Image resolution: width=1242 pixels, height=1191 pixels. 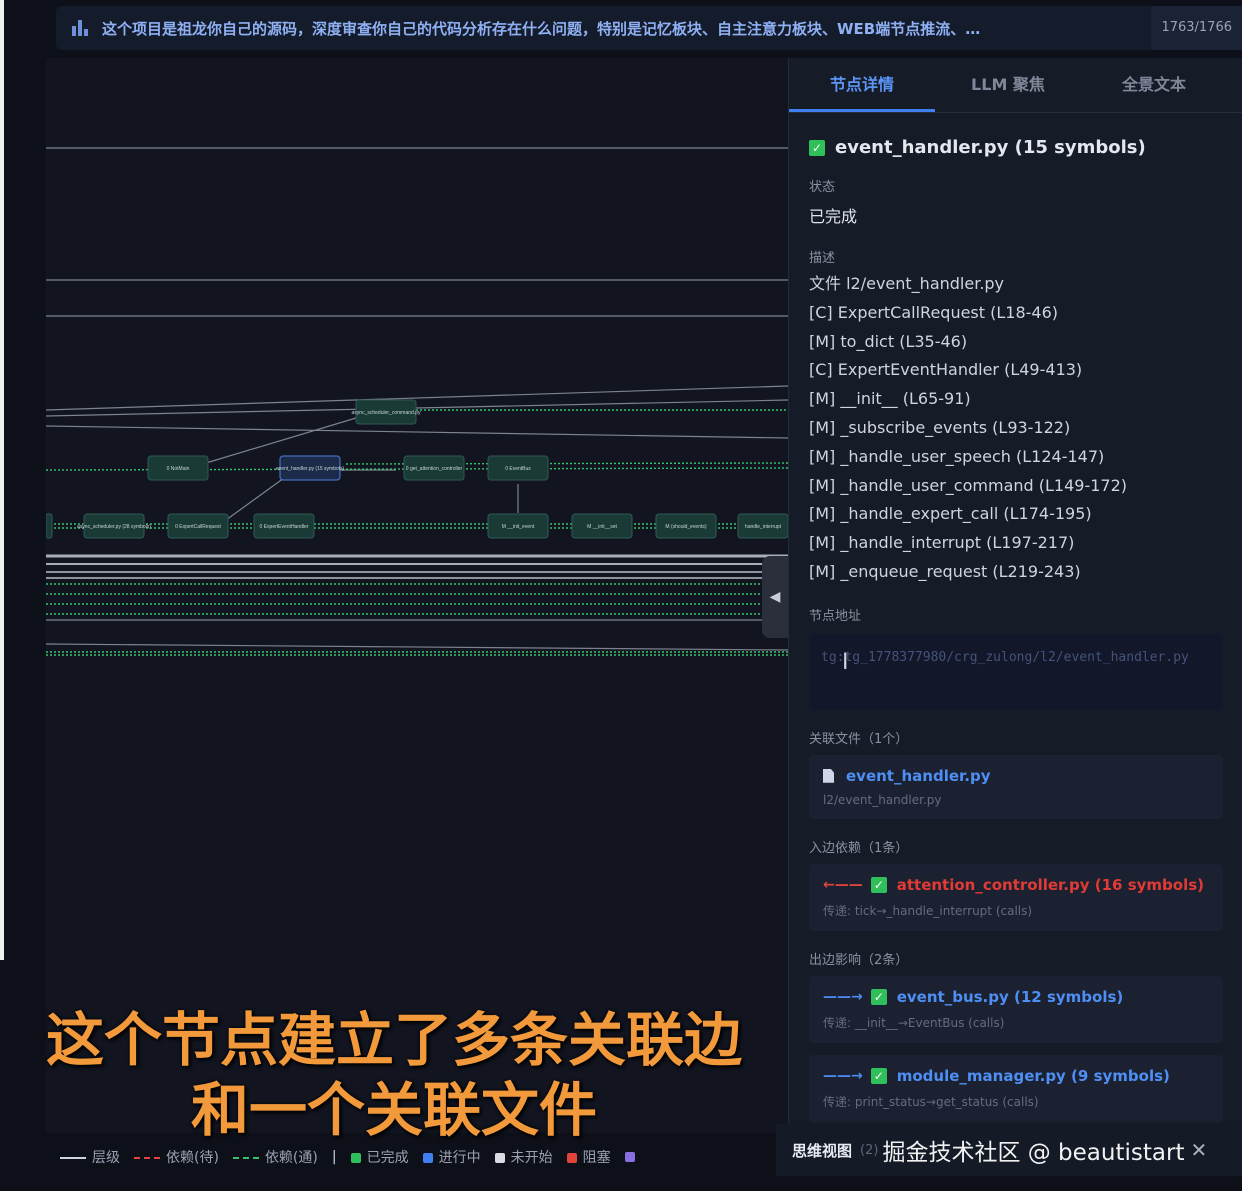 I want to click on desc-line: [M] _handle_expert_call (L174-195), so click(x=950, y=514).